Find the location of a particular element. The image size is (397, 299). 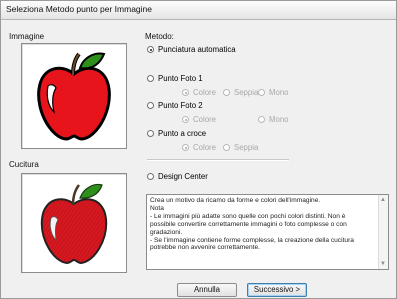

photo1-colore-radio: Colore is located at coordinates (199, 92).